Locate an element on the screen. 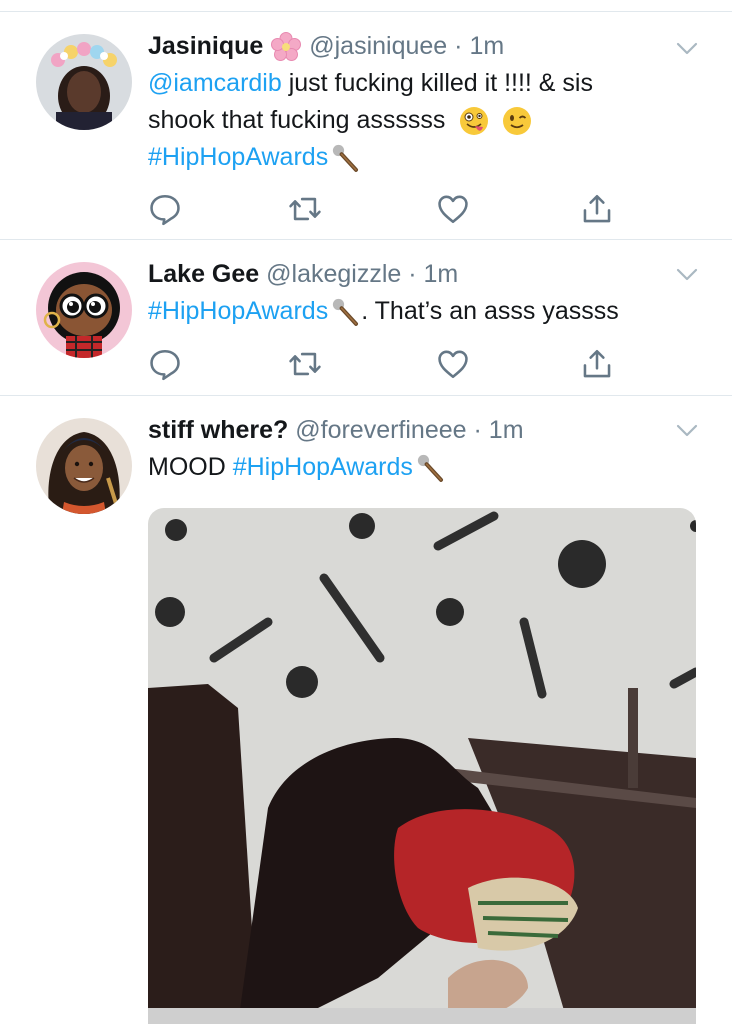 This screenshot has height=1024, width=732. display-name: stiff where? is located at coordinates (218, 430).